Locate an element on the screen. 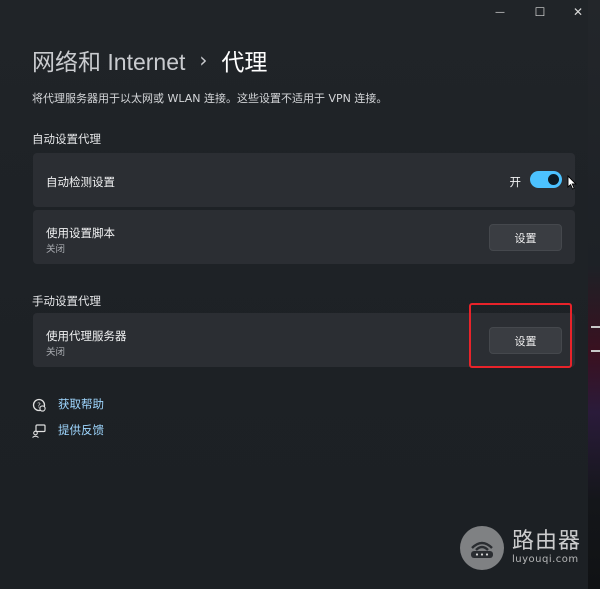  minimize-button: — is located at coordinates (500, 12).